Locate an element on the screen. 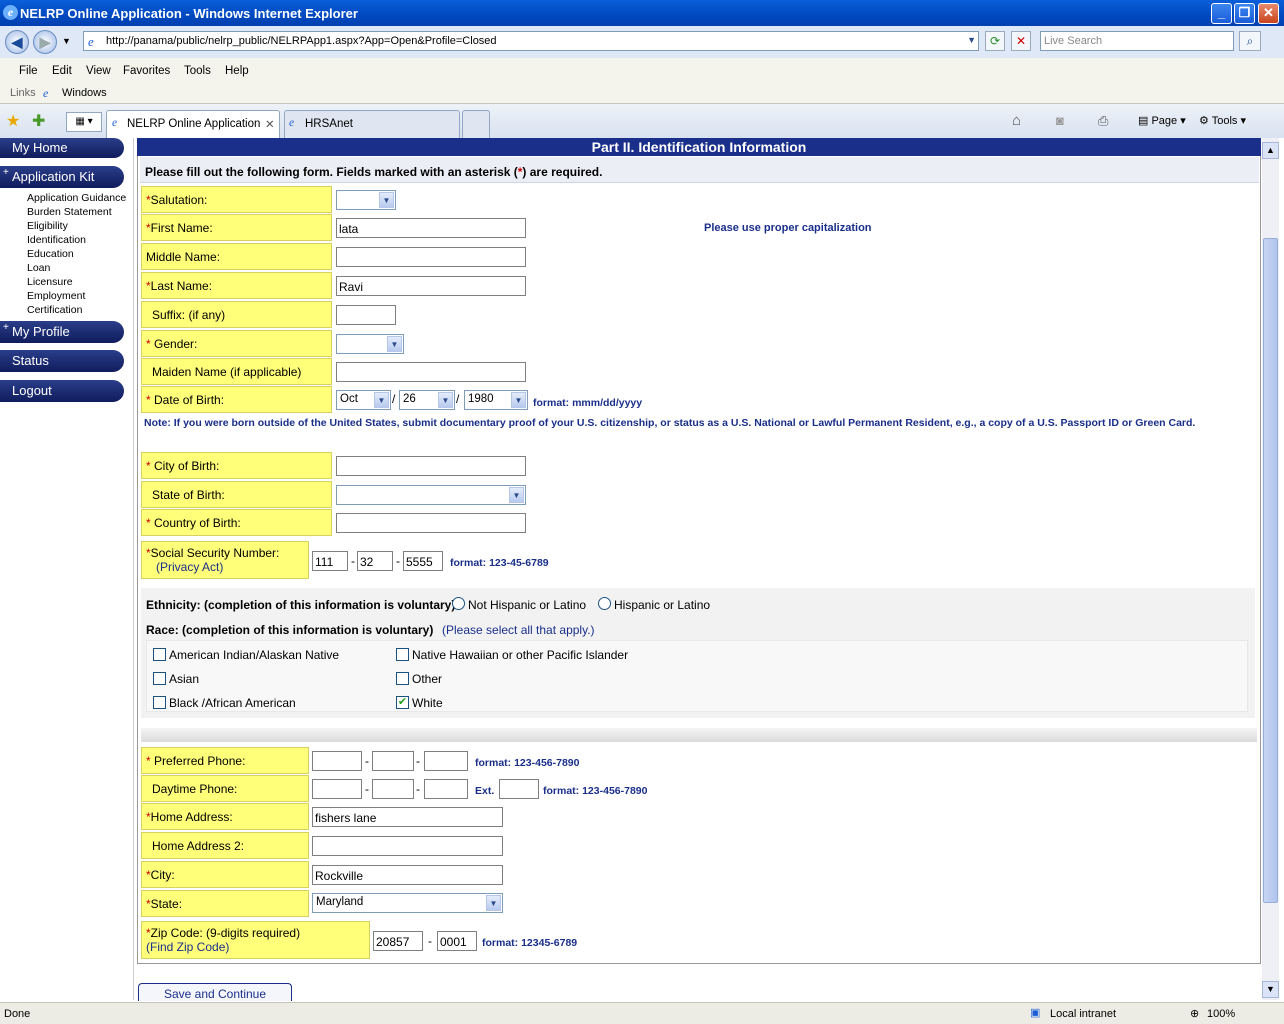 The image size is (1284, 1024). tab-nelrp: e NELRP Online Application ✕ is located at coordinates (193, 124).